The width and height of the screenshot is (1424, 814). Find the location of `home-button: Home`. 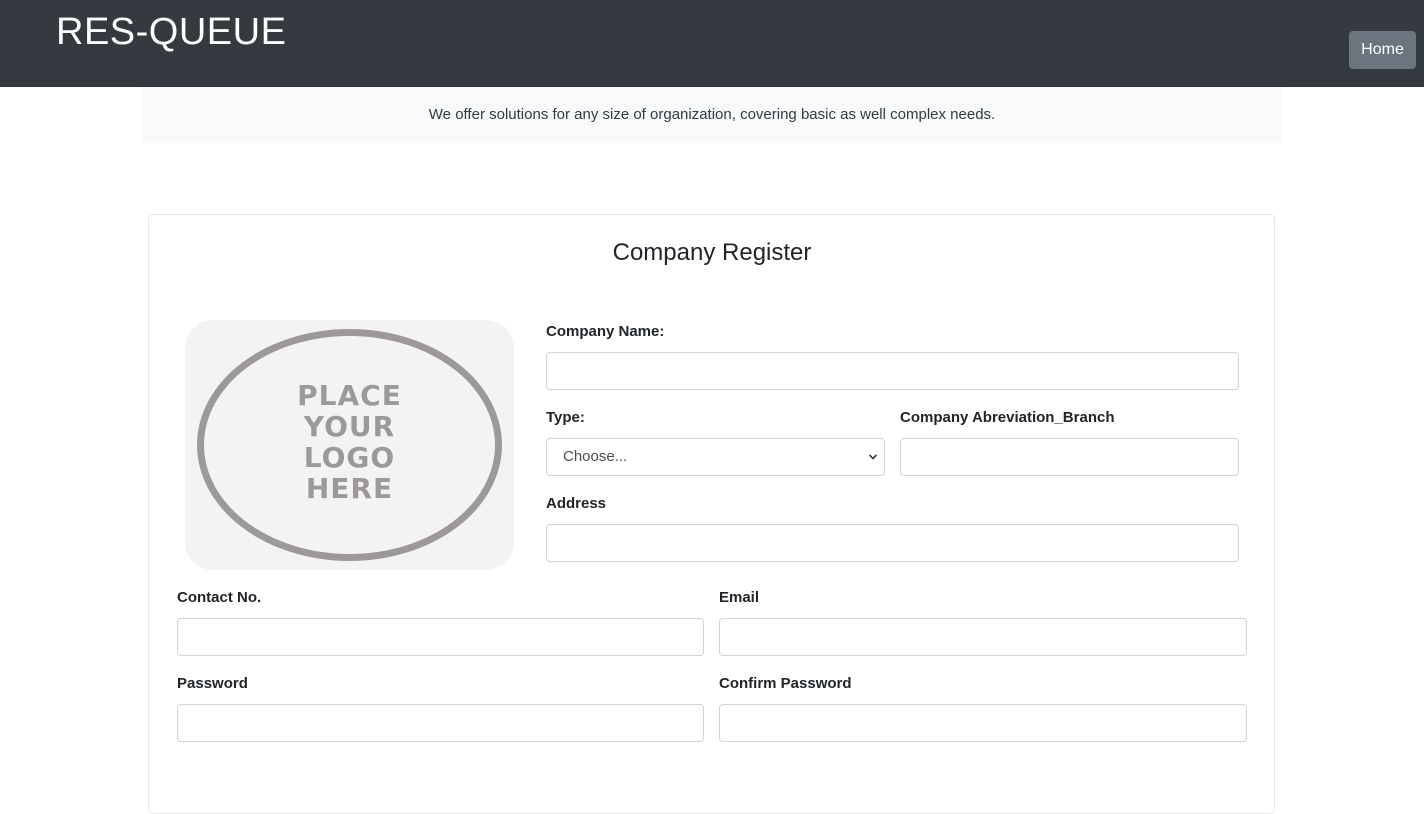

home-button: Home is located at coordinates (1382, 50).